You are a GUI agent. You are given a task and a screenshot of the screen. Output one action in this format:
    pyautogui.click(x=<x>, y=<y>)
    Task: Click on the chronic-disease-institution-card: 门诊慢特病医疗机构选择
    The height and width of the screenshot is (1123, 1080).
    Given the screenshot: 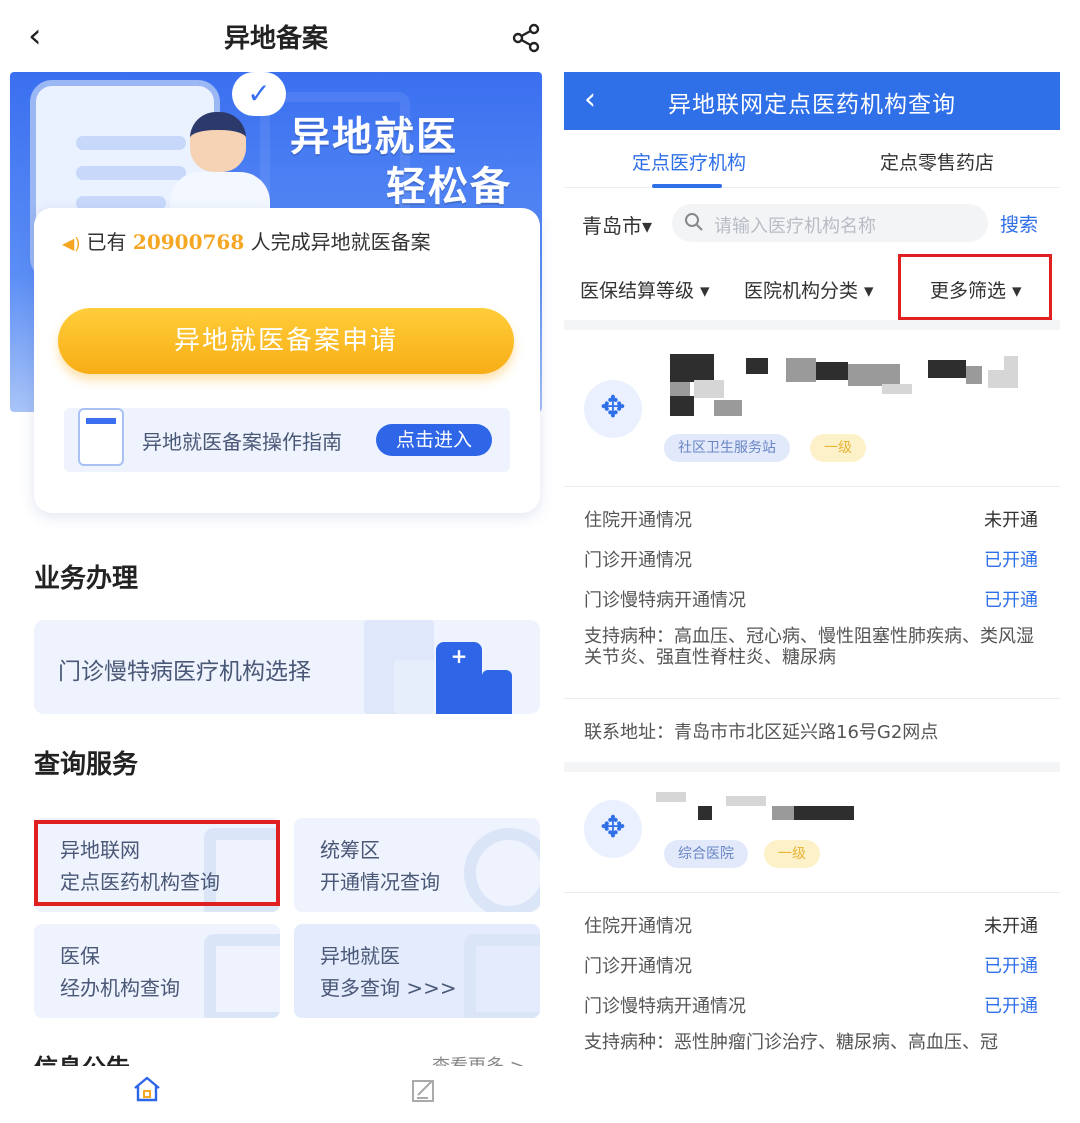 What is the action you would take?
    pyautogui.click(x=287, y=667)
    